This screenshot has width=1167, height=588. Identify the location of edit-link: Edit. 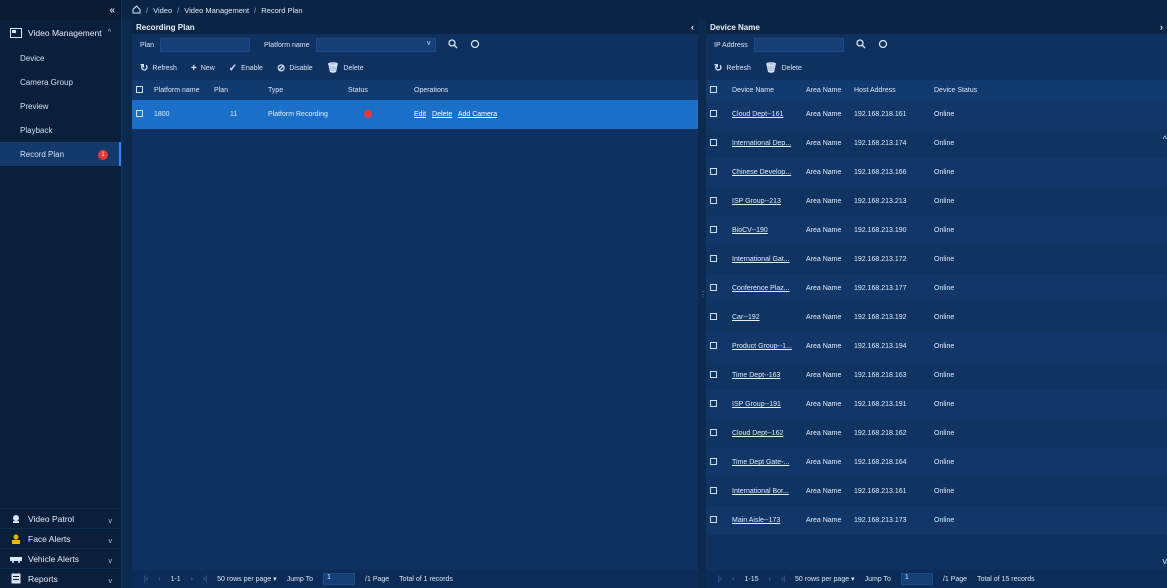
(420, 114).